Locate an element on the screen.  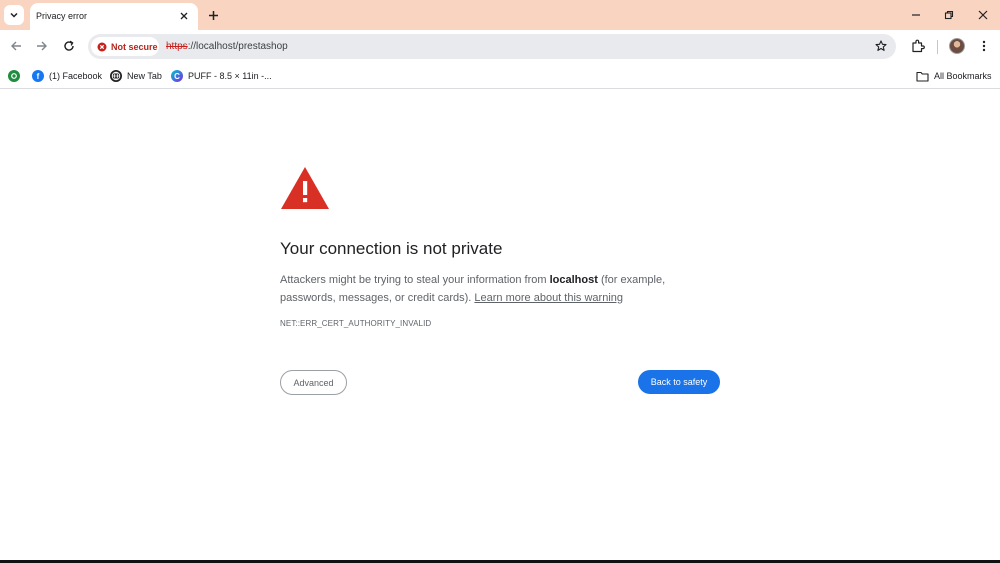
folder-icon is located at coordinates (922, 76).